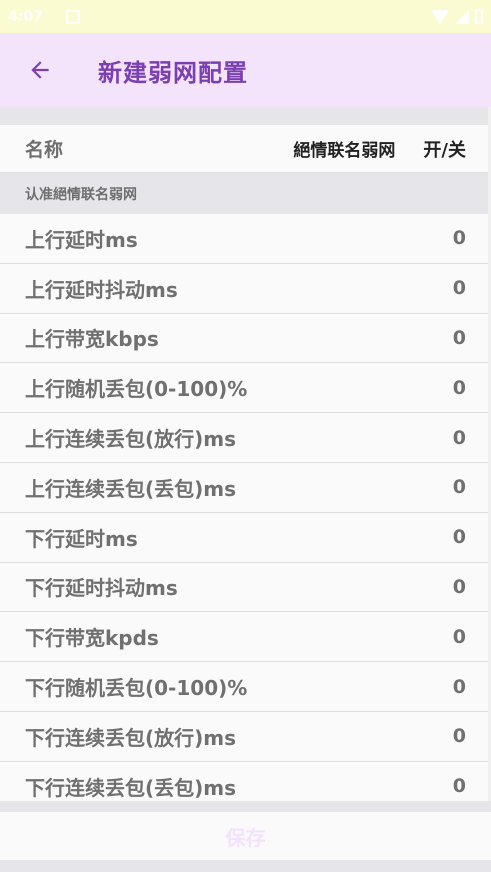 This screenshot has width=491, height=872. I want to click on param-row: 下行连续丢包(放行)ms 0, so click(245, 736).